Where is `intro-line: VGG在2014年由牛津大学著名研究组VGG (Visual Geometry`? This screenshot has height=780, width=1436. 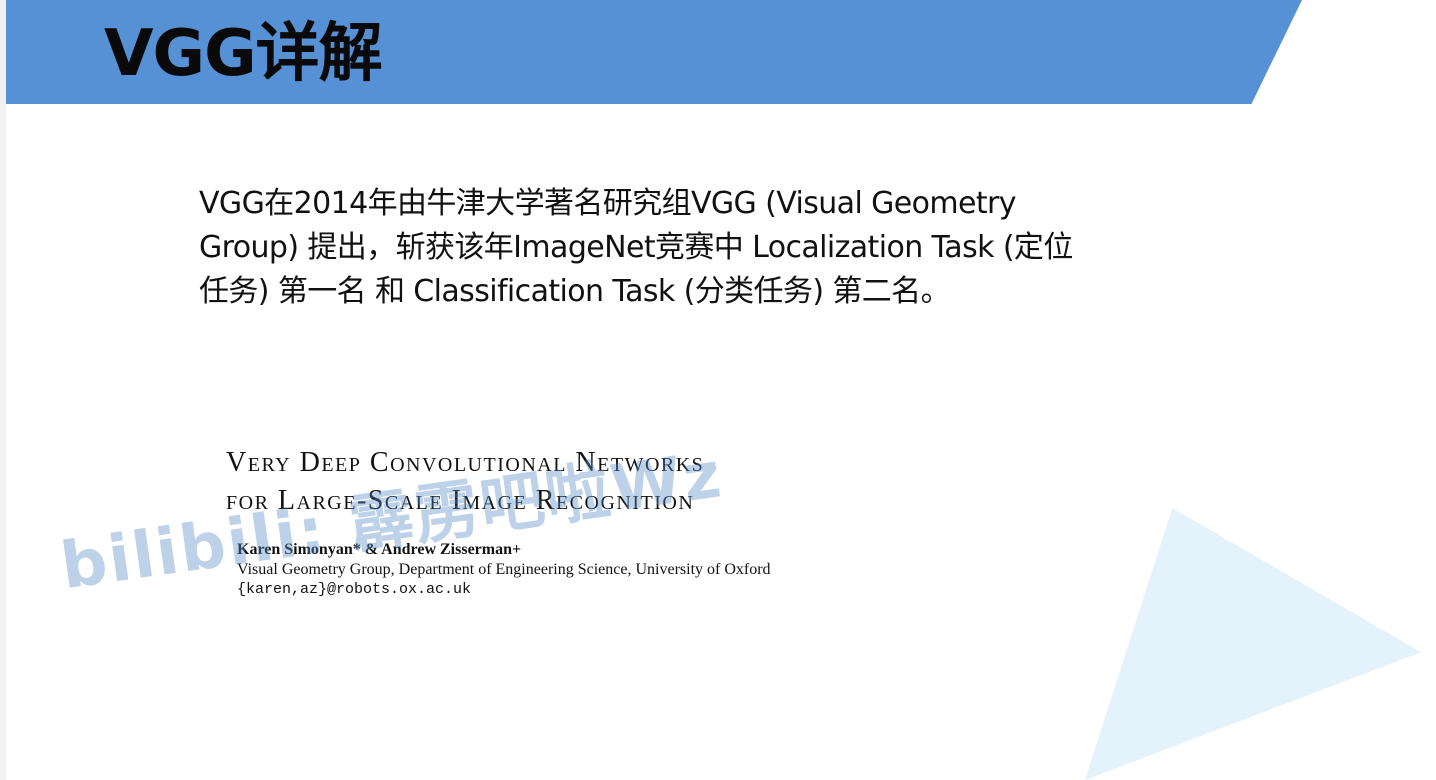
intro-line: VGG在2014年由牛津大学著名研究组VGG (Visual Geometry is located at coordinates (608, 203).